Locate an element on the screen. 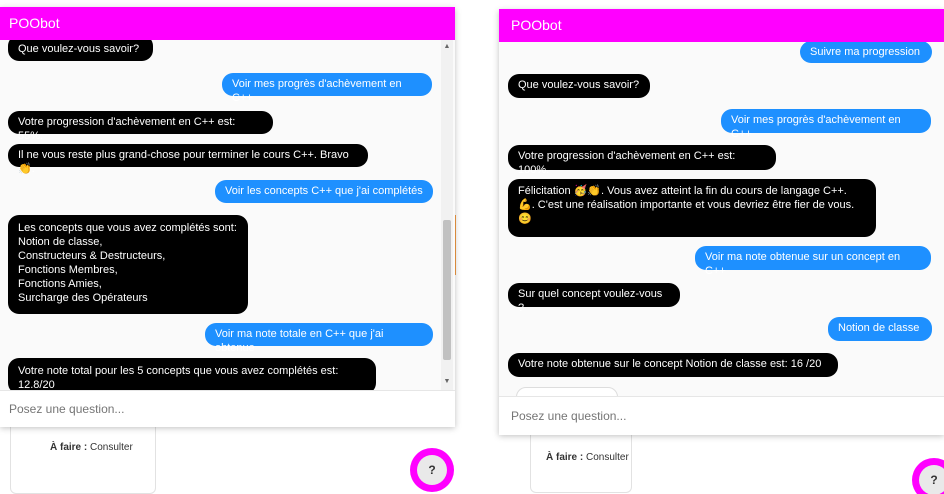  user-message: Notion de classe is located at coordinates (880, 329).